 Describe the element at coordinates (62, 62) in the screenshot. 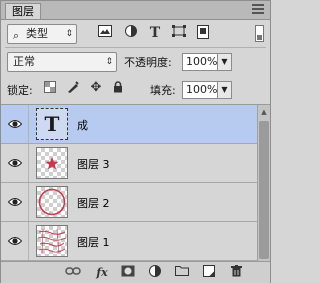

I see `blend-mode-select: 正常 ⇕` at that location.